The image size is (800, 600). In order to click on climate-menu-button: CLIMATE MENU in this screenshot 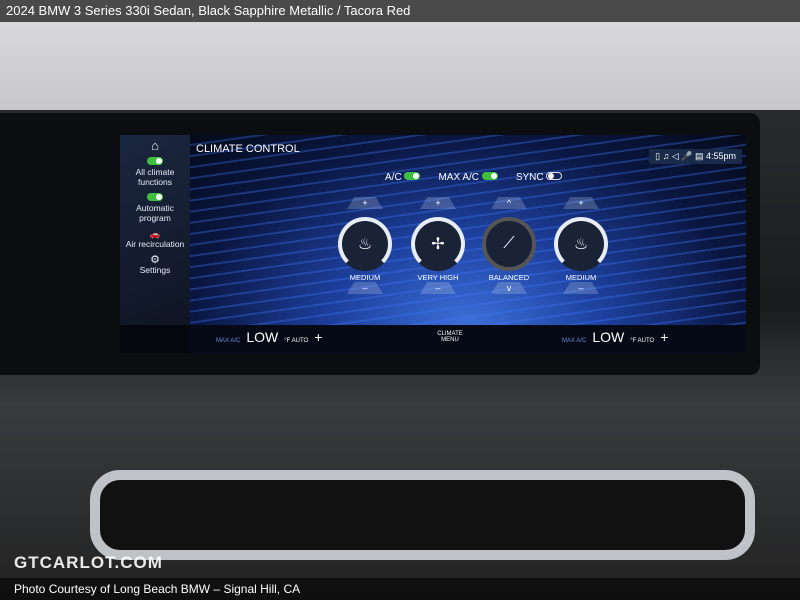, I will do `click(450, 337)`.